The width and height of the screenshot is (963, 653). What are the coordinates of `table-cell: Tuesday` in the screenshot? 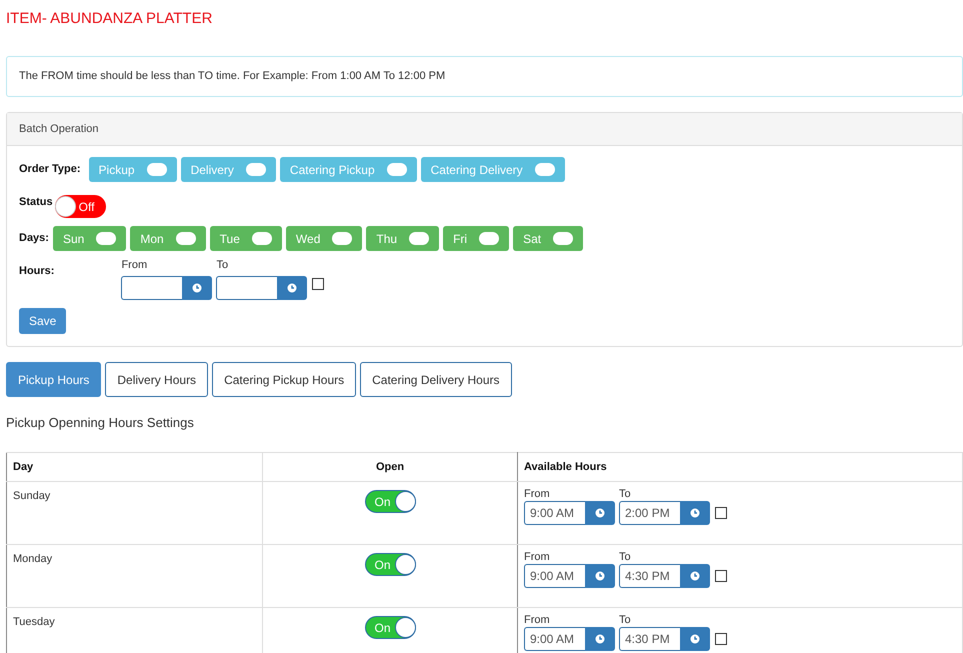 It's located at (134, 630).